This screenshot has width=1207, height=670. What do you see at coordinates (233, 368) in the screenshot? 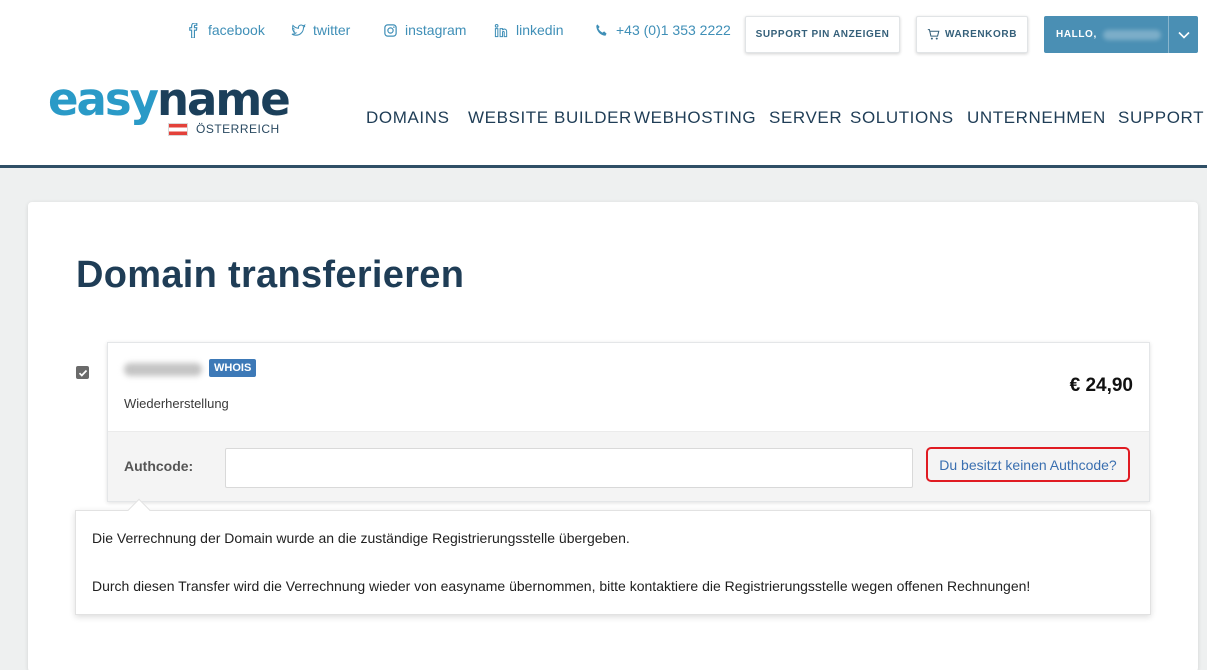
I see `whois-badge: WHOIS` at bounding box center [233, 368].